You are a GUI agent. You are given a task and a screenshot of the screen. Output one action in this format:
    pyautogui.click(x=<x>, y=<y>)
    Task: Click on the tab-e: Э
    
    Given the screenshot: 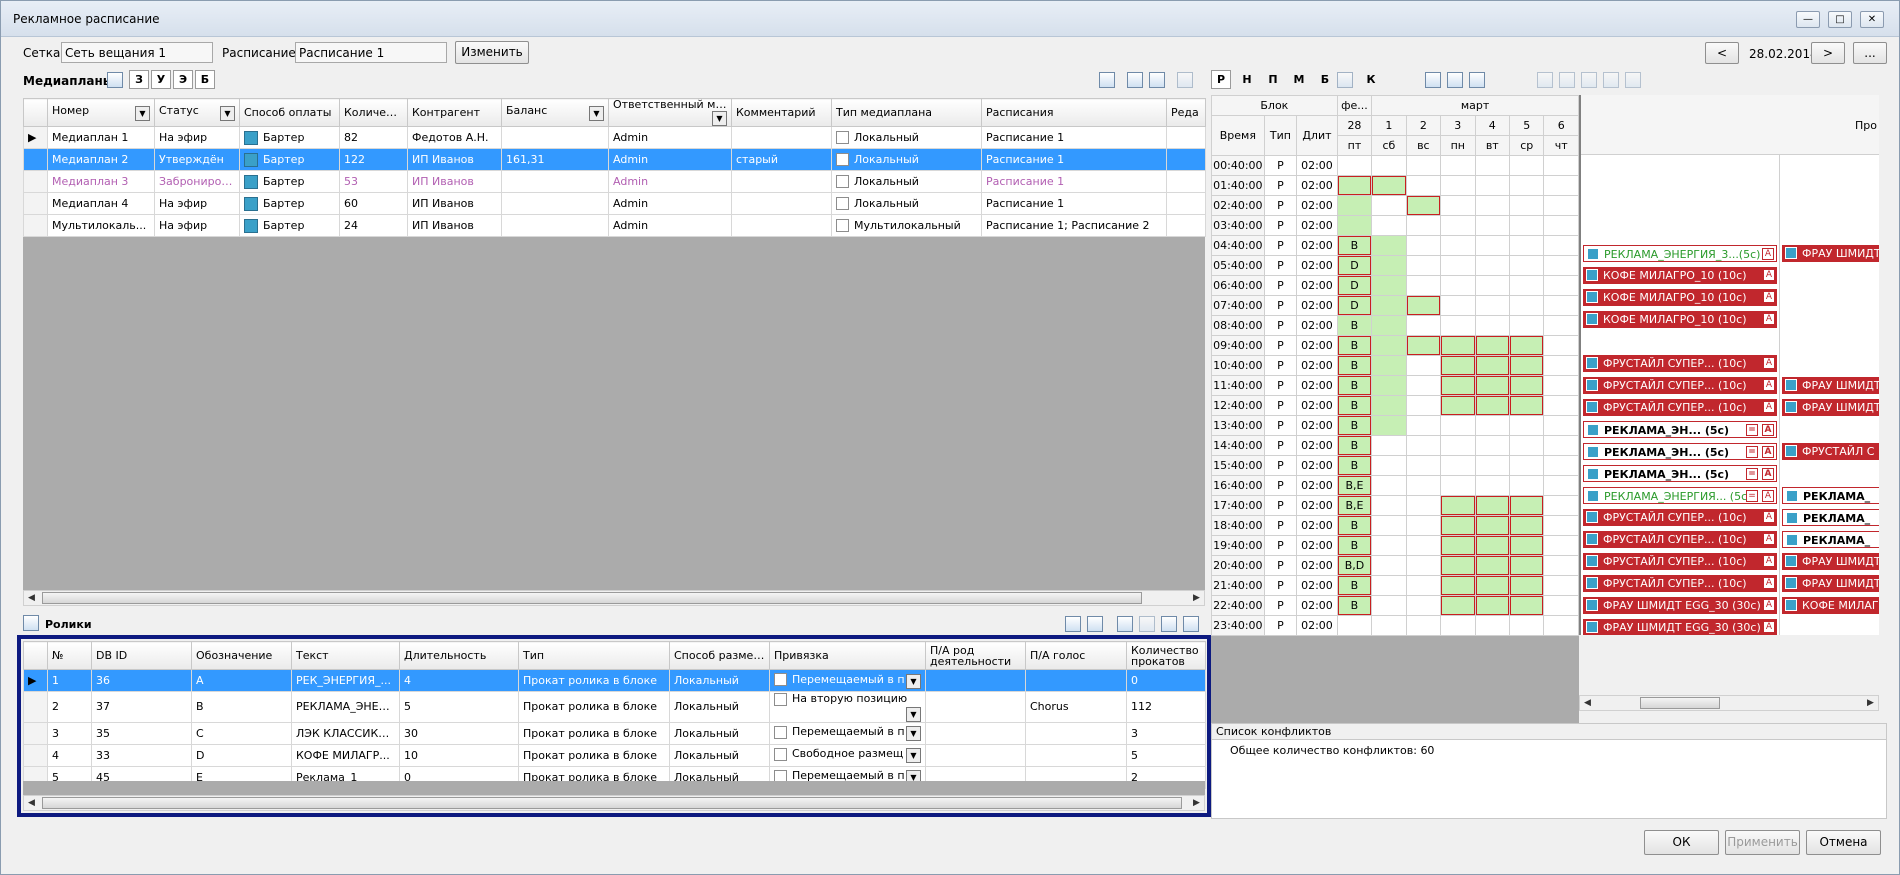 What is the action you would take?
    pyautogui.click(x=183, y=79)
    